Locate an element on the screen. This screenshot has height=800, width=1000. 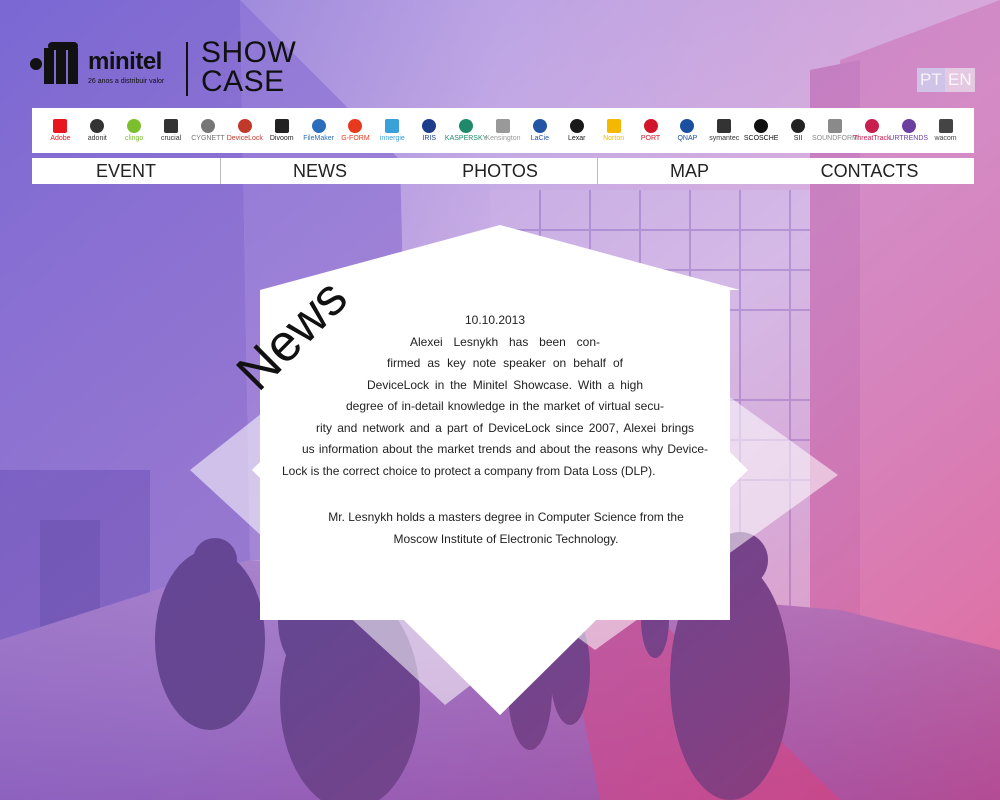
sponsor-logo: ThreatTrack is located at coordinates (872, 130).